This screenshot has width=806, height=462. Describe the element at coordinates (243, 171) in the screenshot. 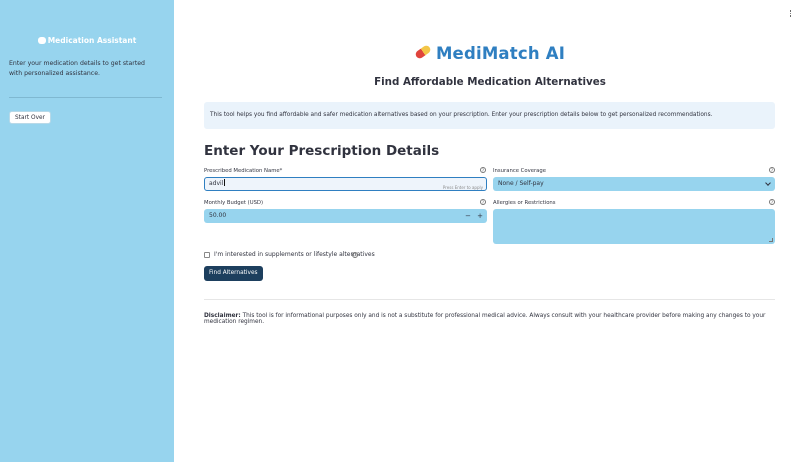

I see `medication-label: Prescribed Medication Name*` at that location.